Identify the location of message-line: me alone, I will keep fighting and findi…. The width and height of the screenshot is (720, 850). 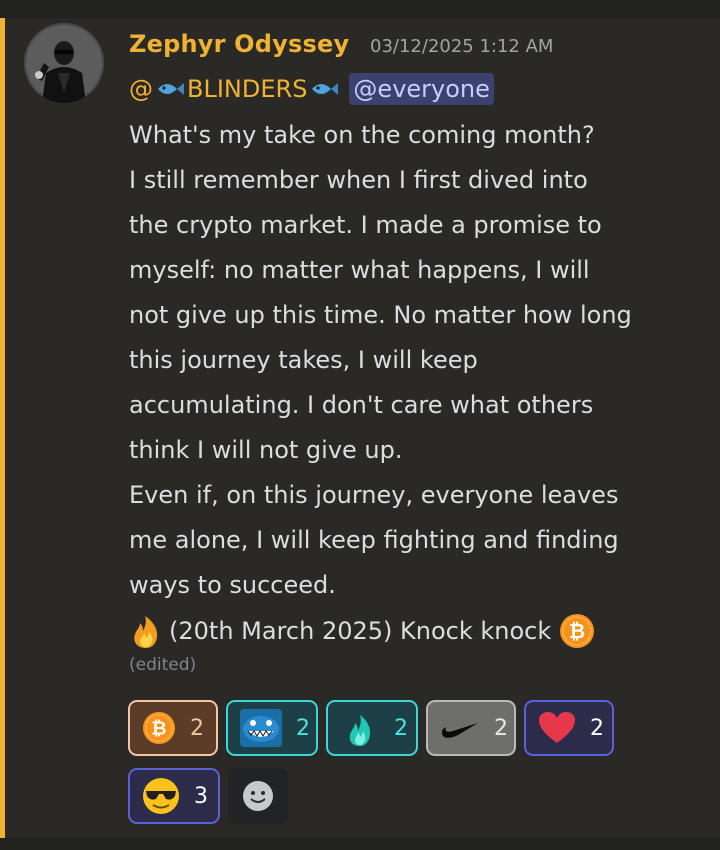
(374, 540).